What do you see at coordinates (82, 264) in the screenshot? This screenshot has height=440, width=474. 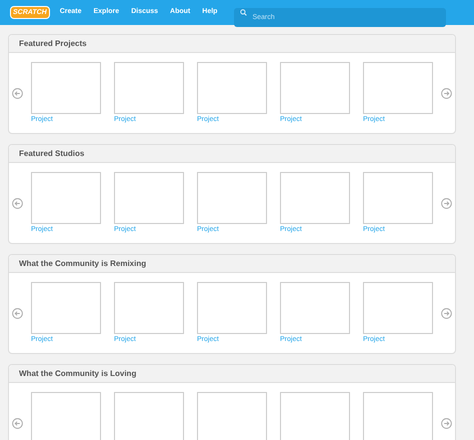 I see `section-title: What the Community is Remixing` at bounding box center [82, 264].